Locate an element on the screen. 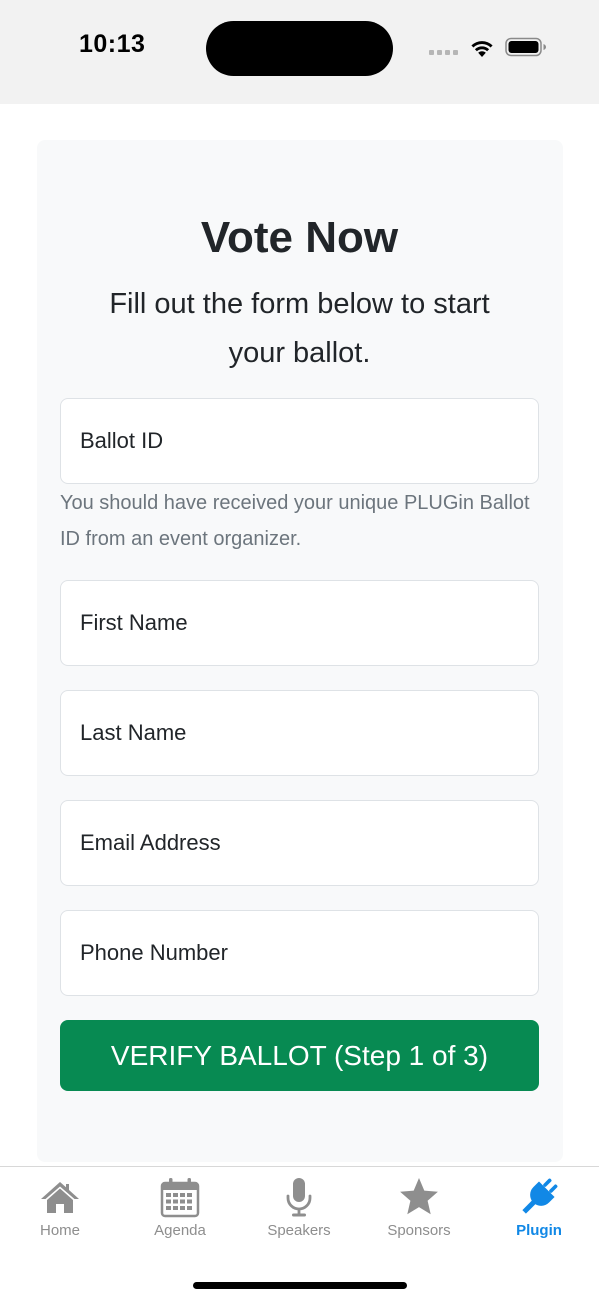 The height and width of the screenshot is (1301, 599). tab-speakers: Speakers is located at coordinates (299, 1210).